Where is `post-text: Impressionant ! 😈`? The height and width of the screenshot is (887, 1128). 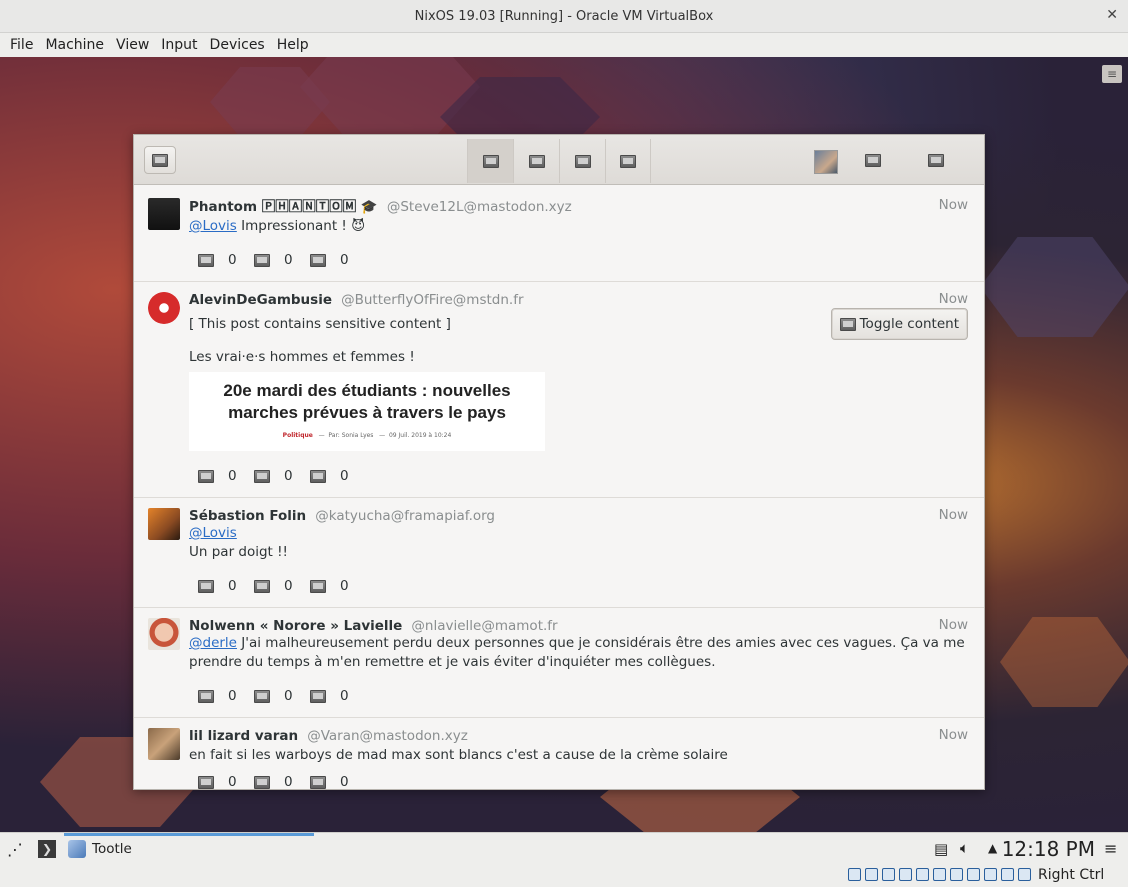 post-text: Impressionant ! 😈 is located at coordinates (303, 226).